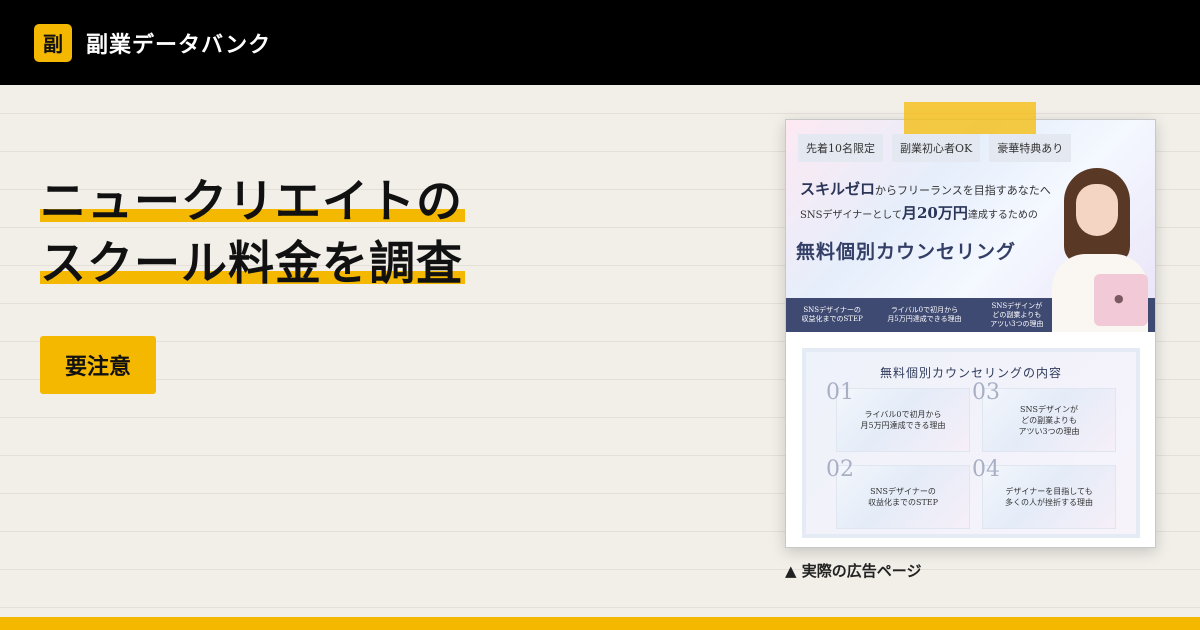 The image size is (1200, 630). I want to click on content-item: ライバル0で初月から 月5万円達成できる理由, so click(903, 420).